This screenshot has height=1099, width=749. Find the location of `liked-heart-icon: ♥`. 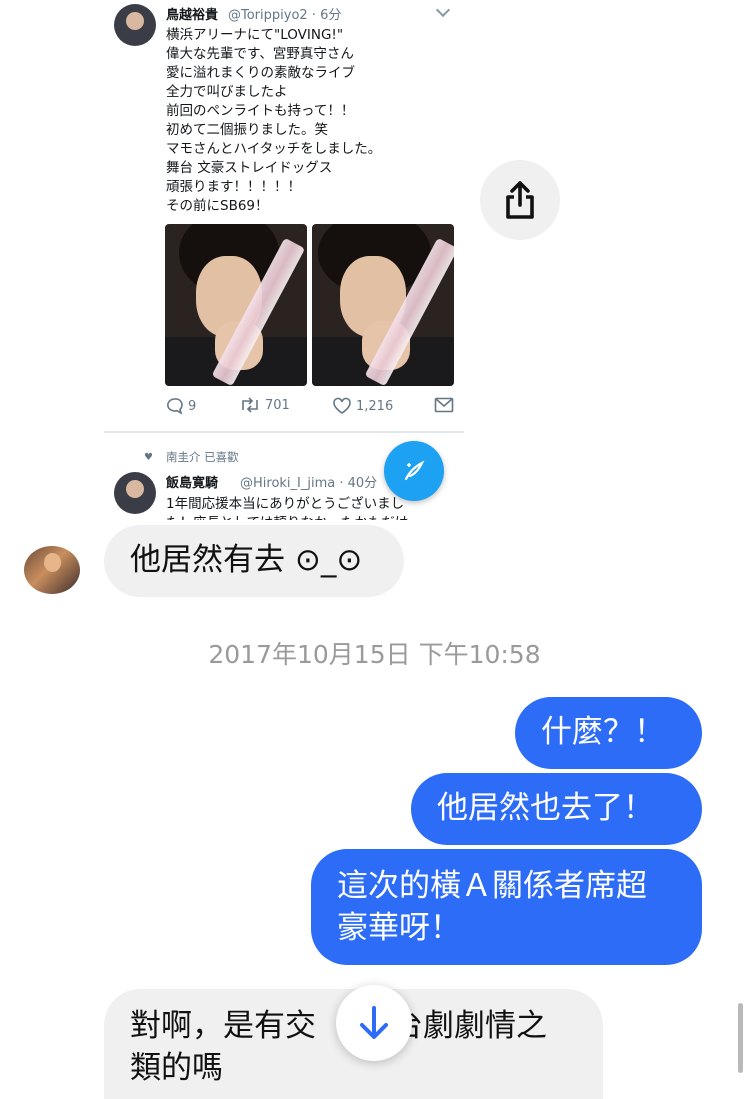

liked-heart-icon: ♥ is located at coordinates (148, 457).